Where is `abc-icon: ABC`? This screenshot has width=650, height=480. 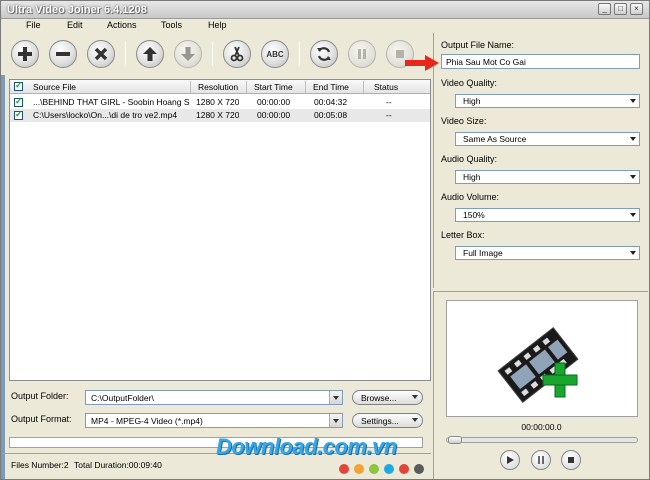 abc-icon: ABC is located at coordinates (275, 54).